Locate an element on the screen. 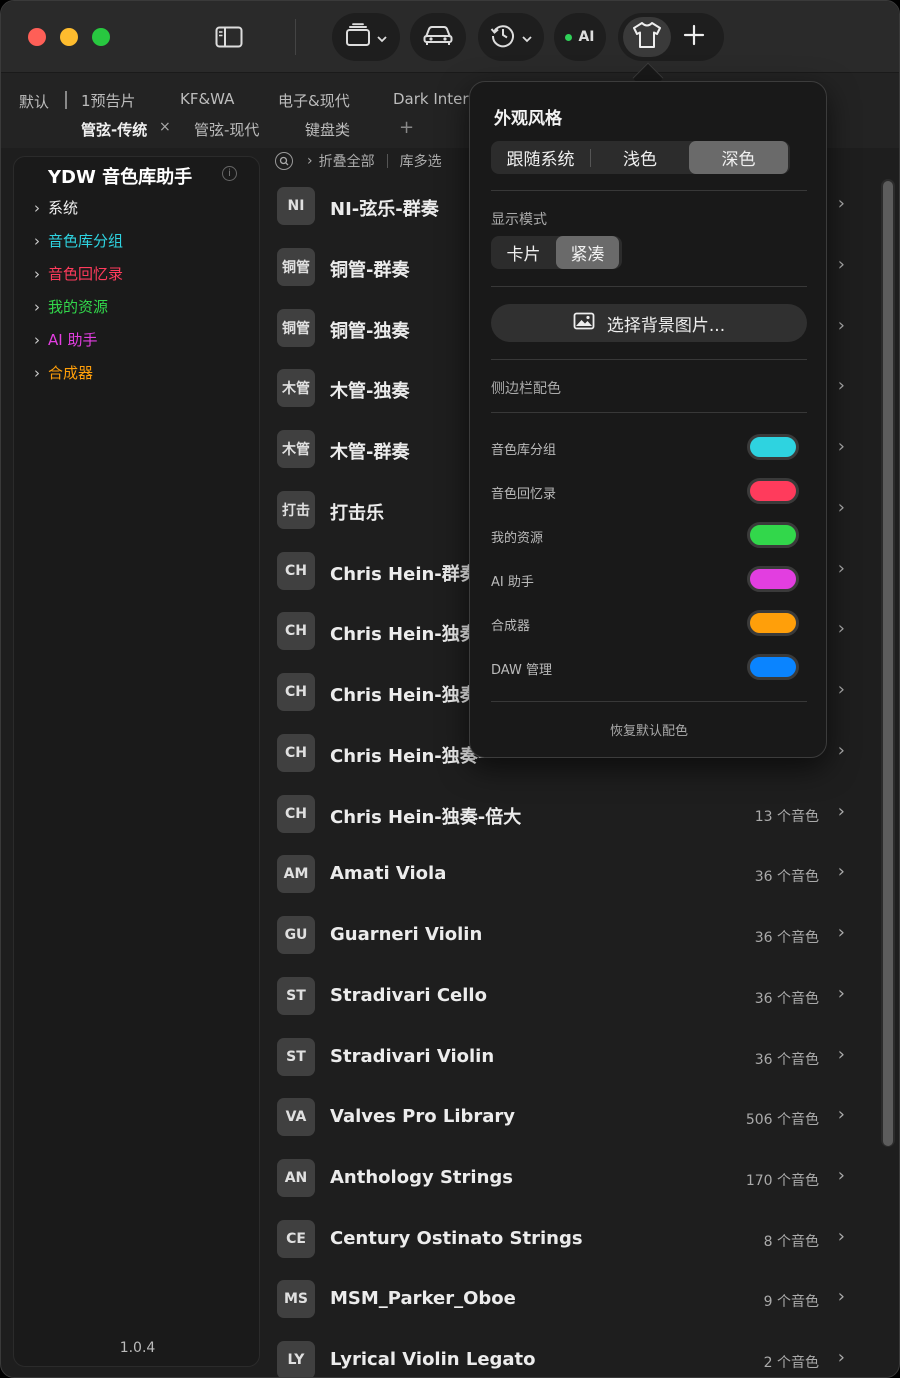 The height and width of the screenshot is (1378, 900). tab-default: 默认 is located at coordinates (34, 101).